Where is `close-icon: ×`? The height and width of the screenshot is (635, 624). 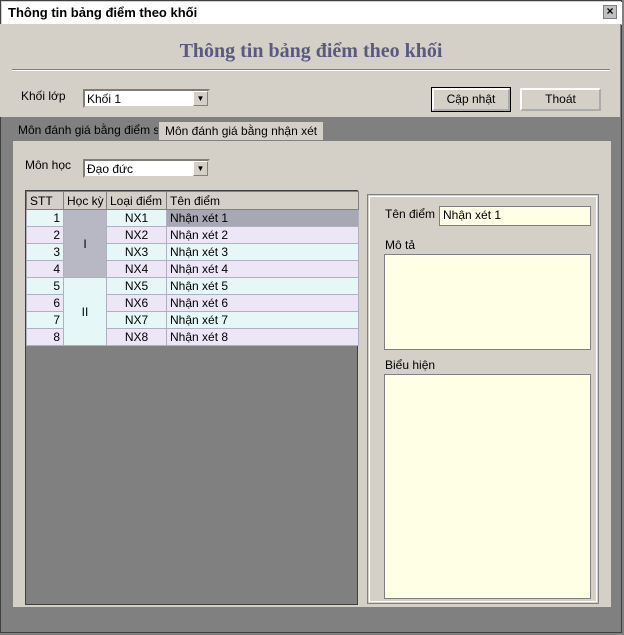 close-icon: × is located at coordinates (610, 12).